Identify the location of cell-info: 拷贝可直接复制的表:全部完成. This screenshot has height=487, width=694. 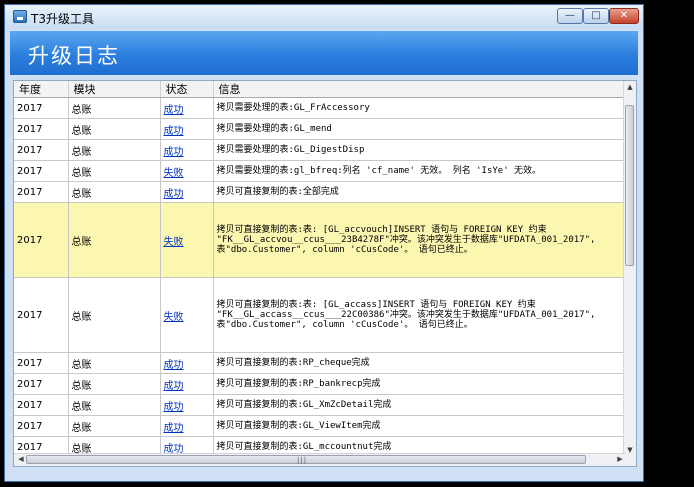
(420, 192).